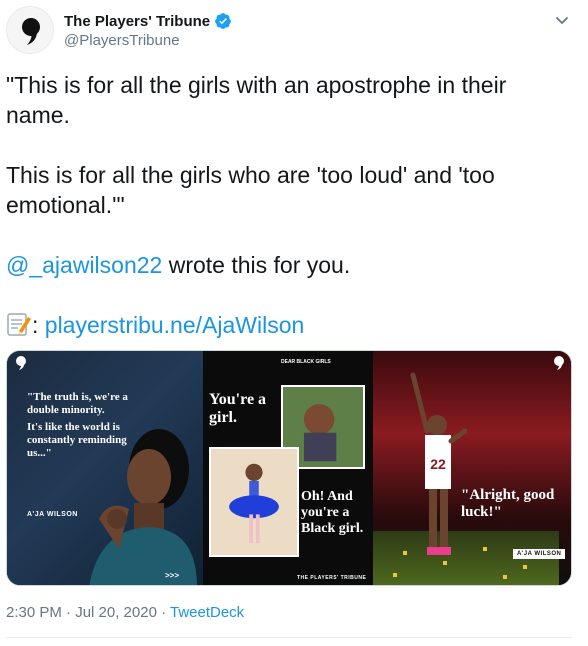  Describe the element at coordinates (508, 503) in the screenshot. I see `image-alright-quote: "Alright, good luck!"` at that location.